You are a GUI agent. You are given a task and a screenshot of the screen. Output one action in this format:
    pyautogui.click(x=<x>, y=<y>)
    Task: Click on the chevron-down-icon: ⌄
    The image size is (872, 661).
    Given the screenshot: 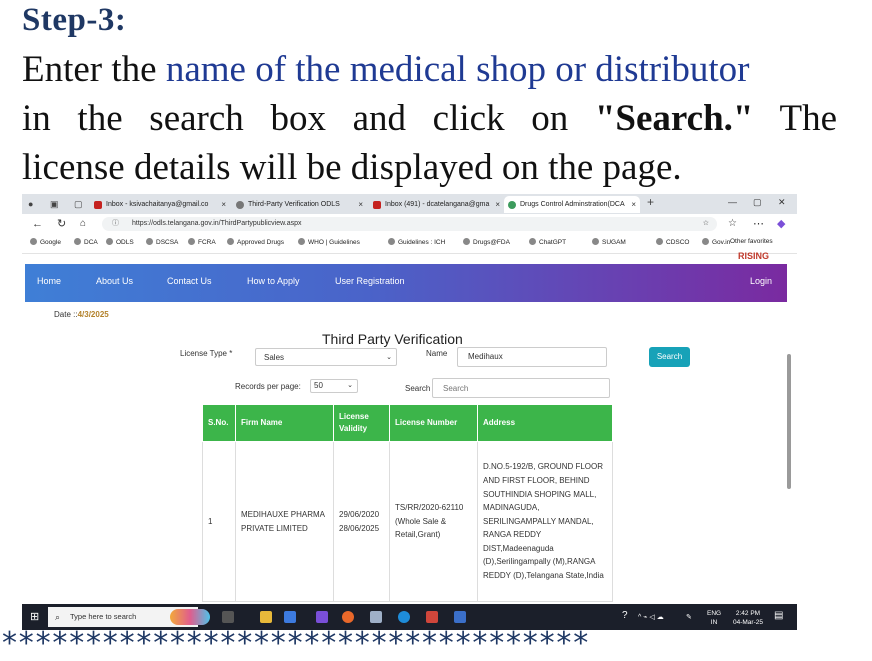 What is the action you would take?
    pyautogui.click(x=350, y=385)
    